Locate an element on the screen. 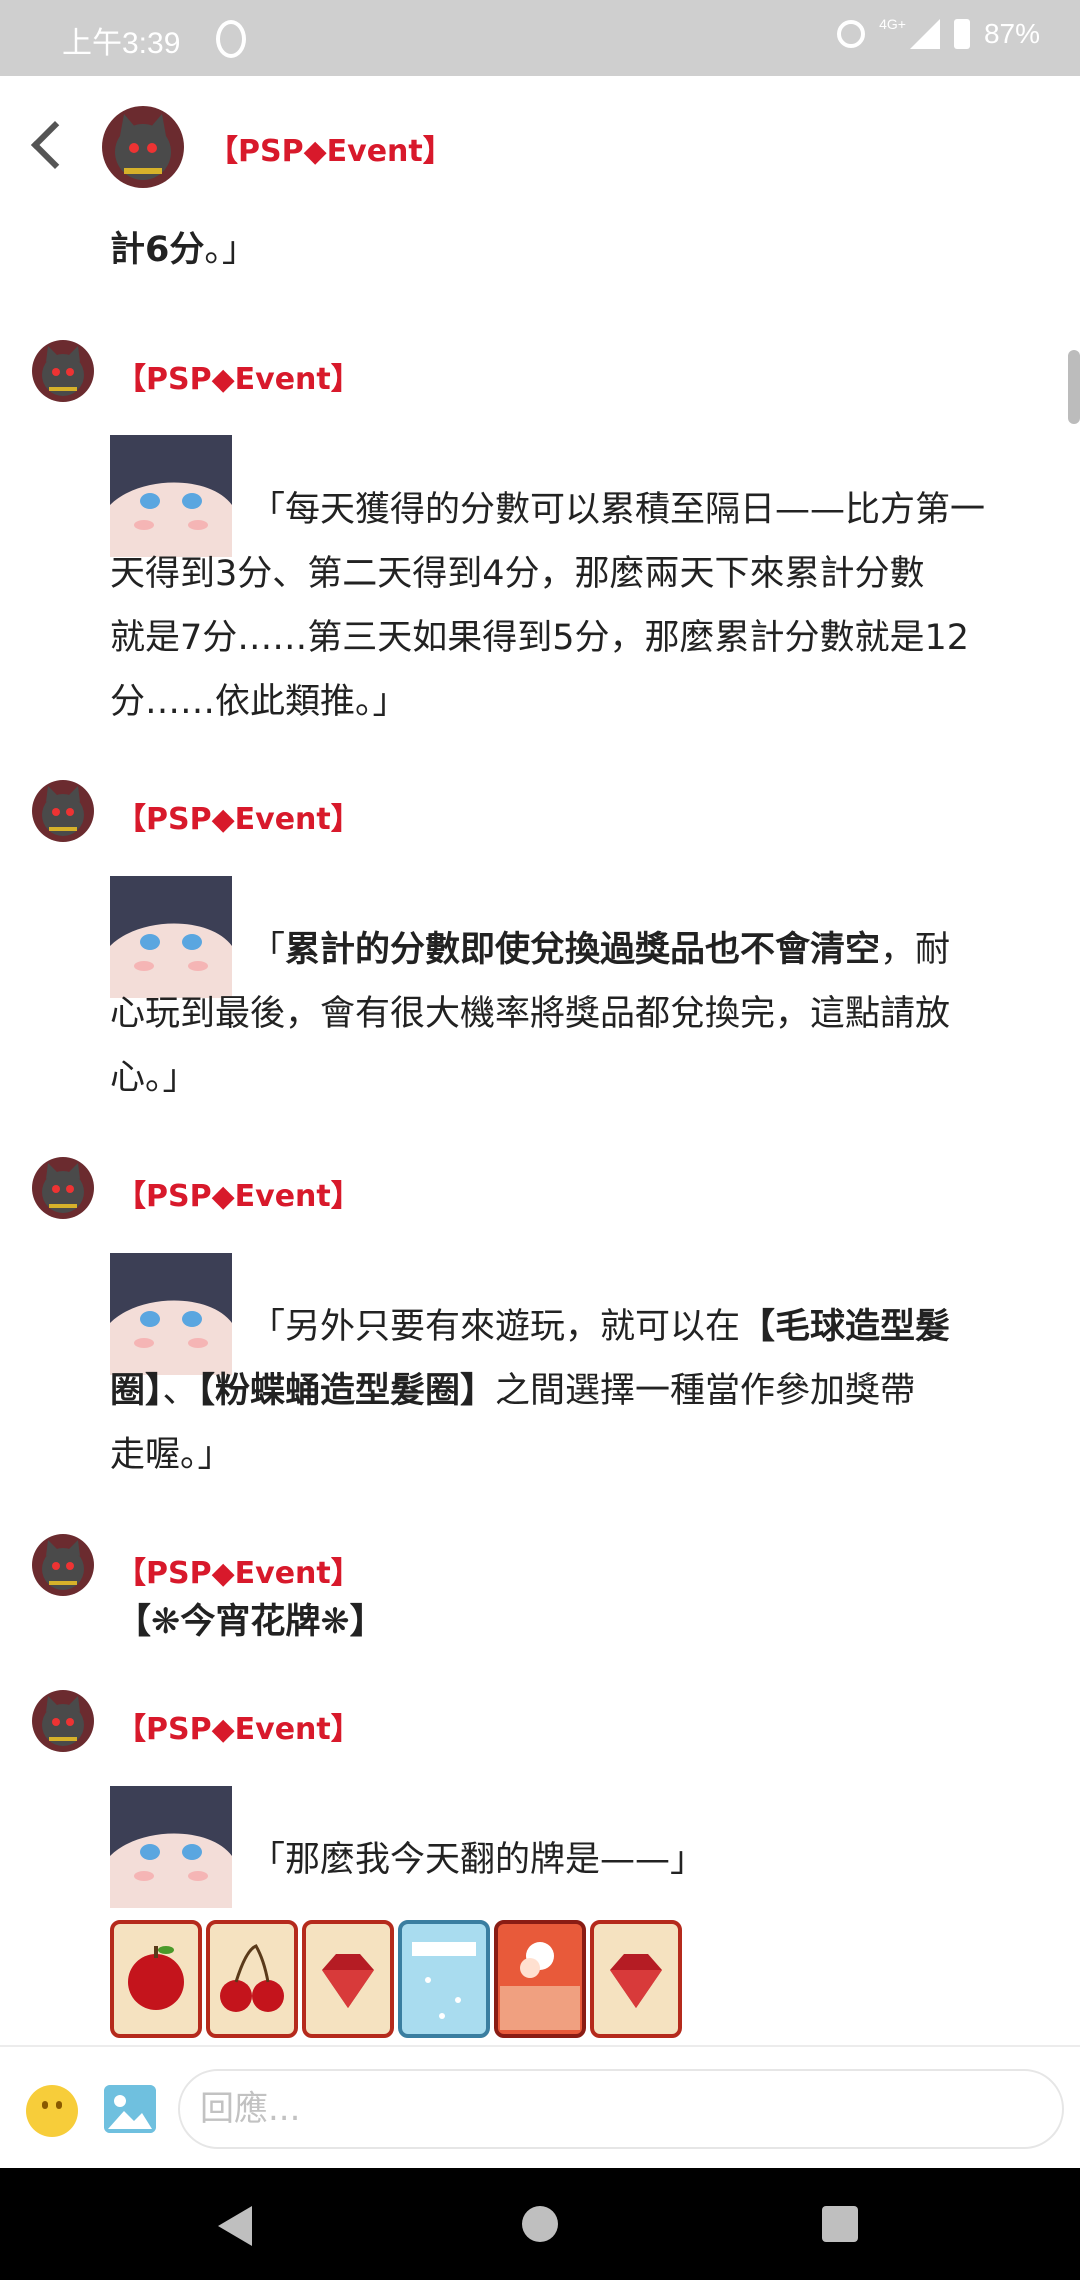  battery-level: 87% is located at coordinates (1011, 33).